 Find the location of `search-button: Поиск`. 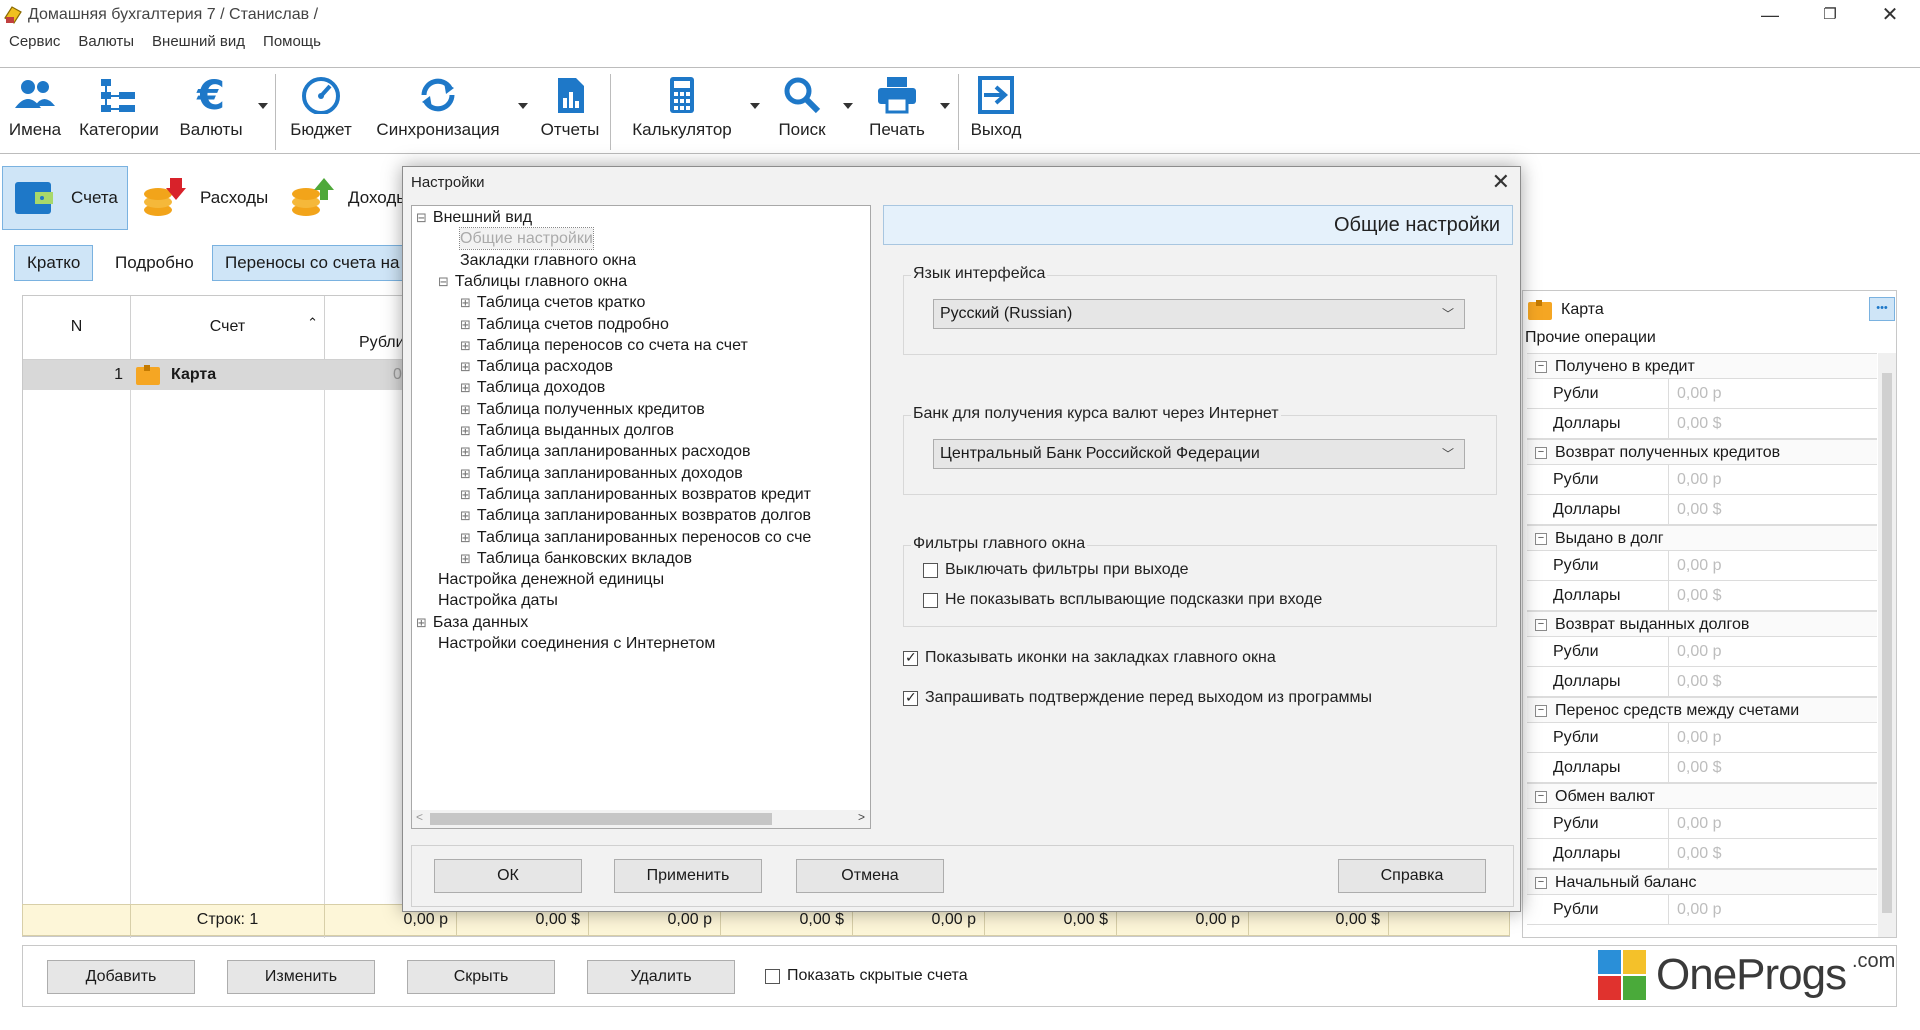

search-button: Поиск is located at coordinates (802, 112).